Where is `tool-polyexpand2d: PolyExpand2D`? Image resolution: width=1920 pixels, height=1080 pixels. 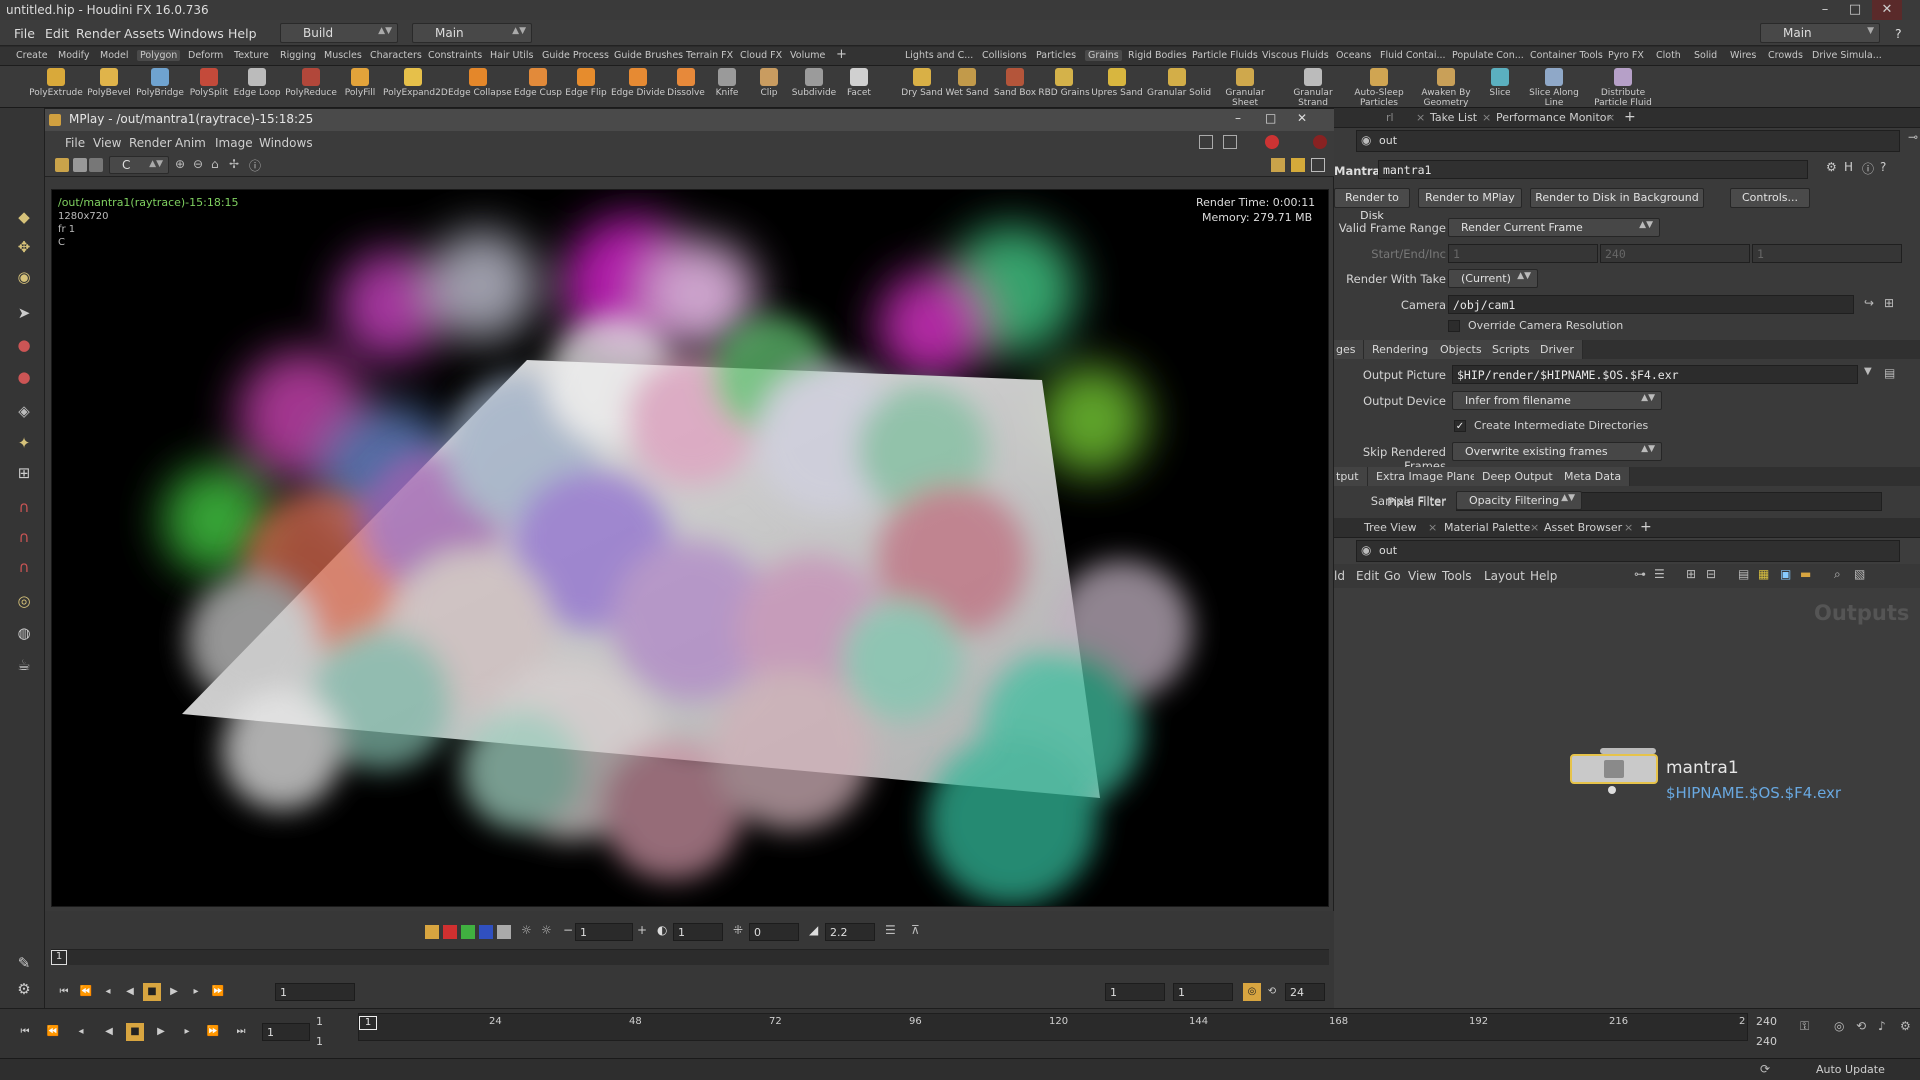
tool-polyexpand2d: PolyExpand2D is located at coordinates (415, 83).